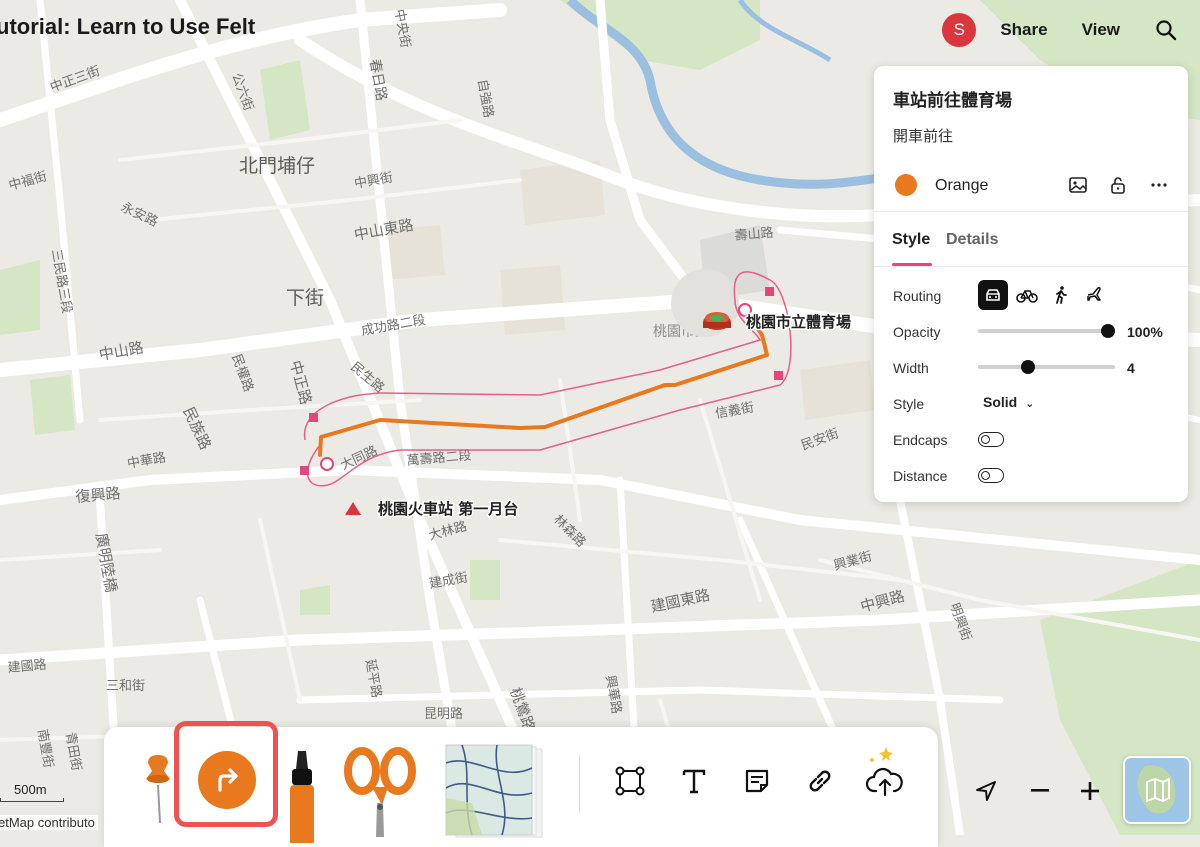 The height and width of the screenshot is (847, 1200). What do you see at coordinates (1078, 185) in the screenshot?
I see `image-icon` at bounding box center [1078, 185].